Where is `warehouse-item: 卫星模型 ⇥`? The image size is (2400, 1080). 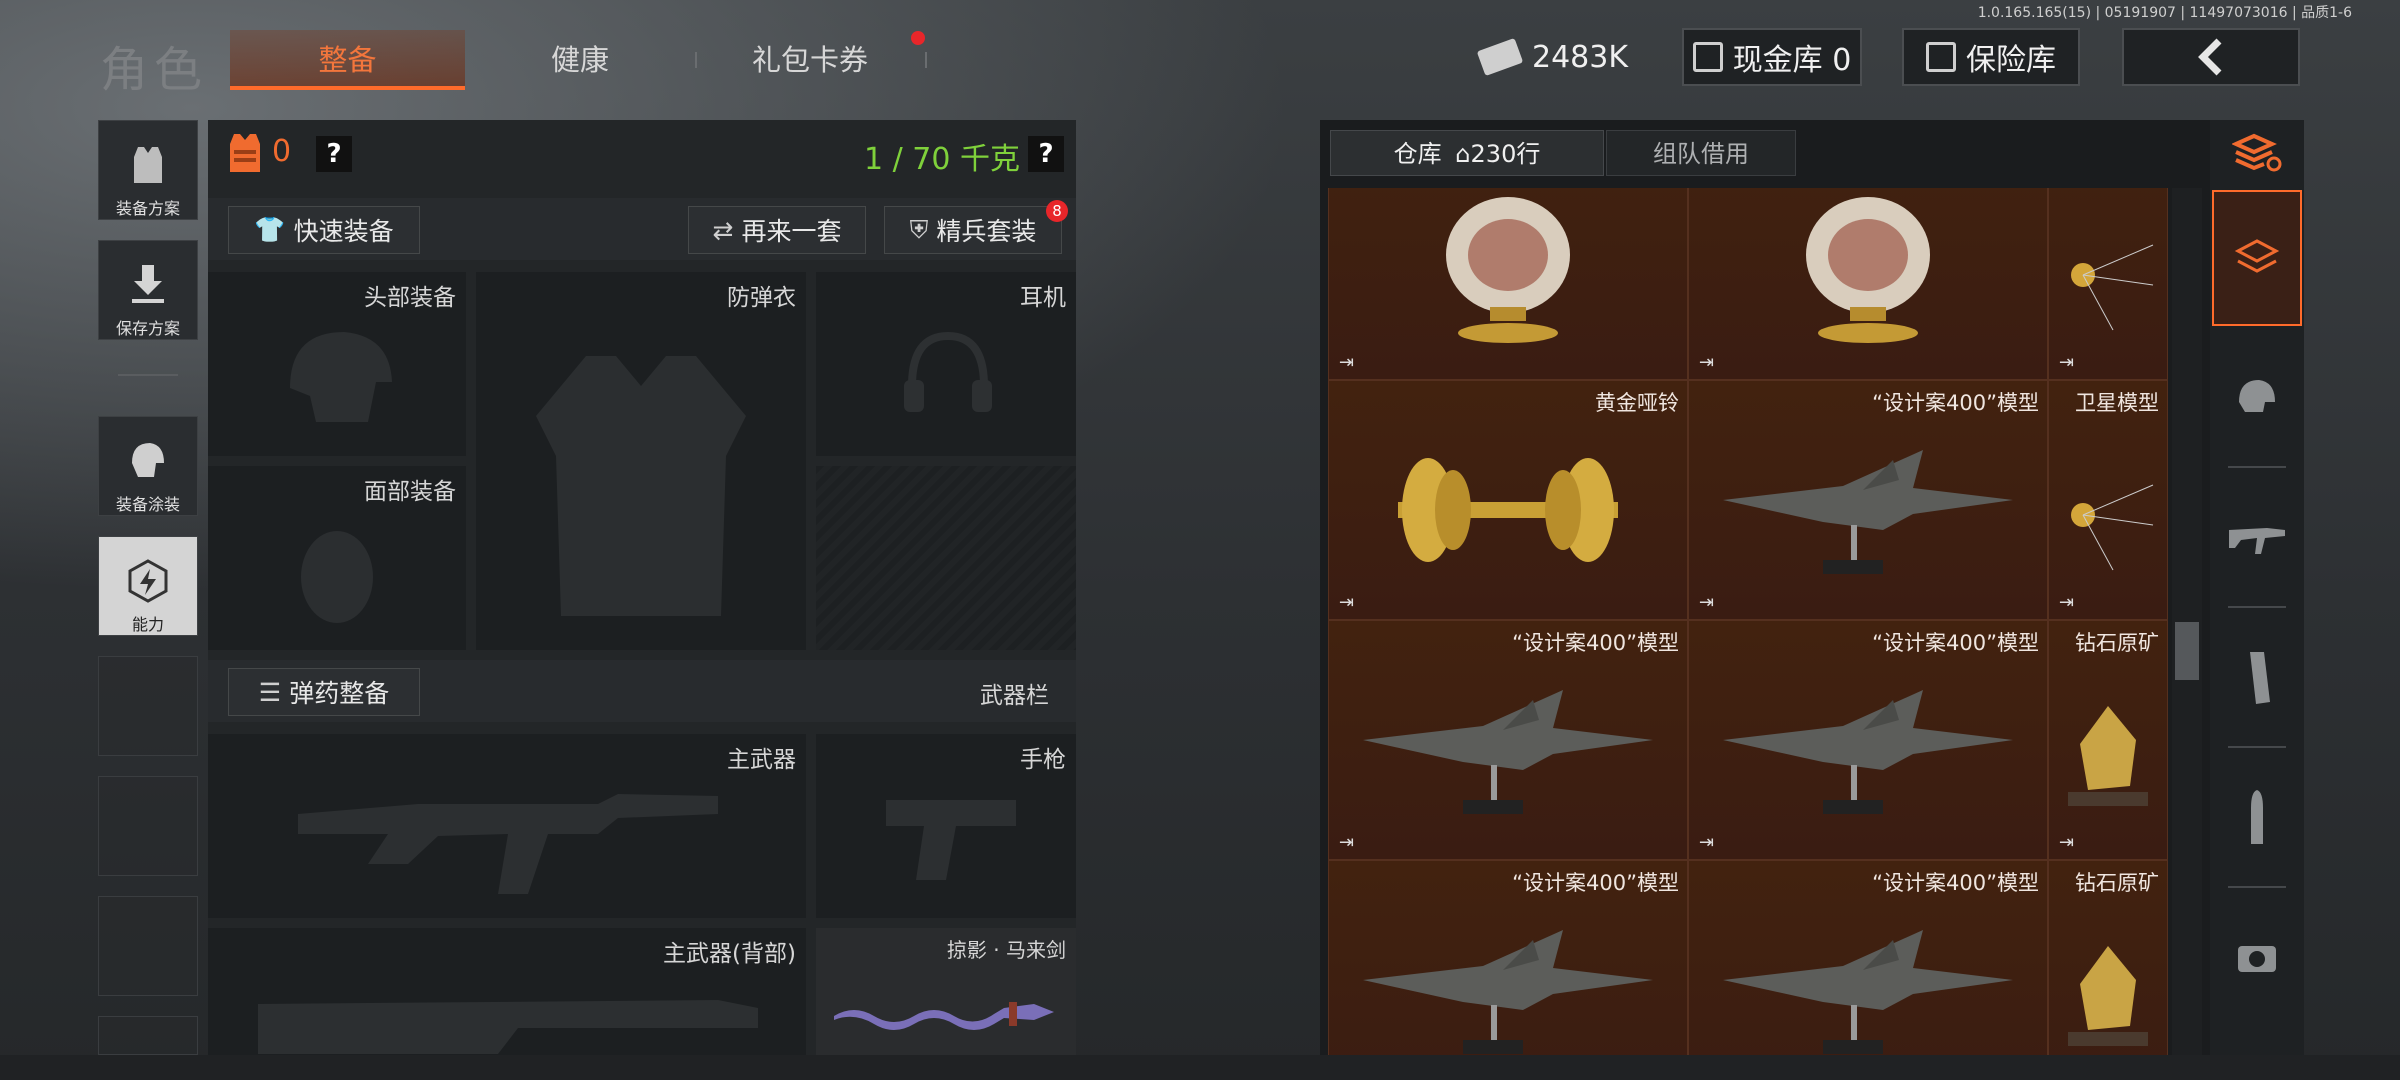
warehouse-item: 卫星模型 ⇥ is located at coordinates (2108, 500).